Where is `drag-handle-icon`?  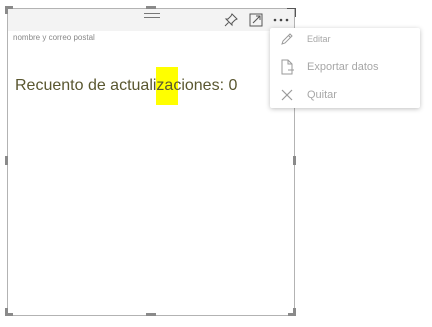 drag-handle-icon is located at coordinates (152, 18).